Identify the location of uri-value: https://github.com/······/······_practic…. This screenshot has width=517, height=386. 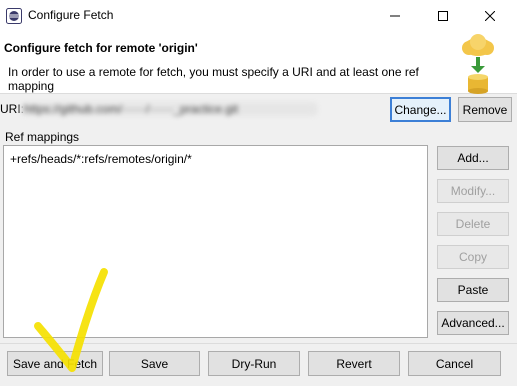
(169, 109).